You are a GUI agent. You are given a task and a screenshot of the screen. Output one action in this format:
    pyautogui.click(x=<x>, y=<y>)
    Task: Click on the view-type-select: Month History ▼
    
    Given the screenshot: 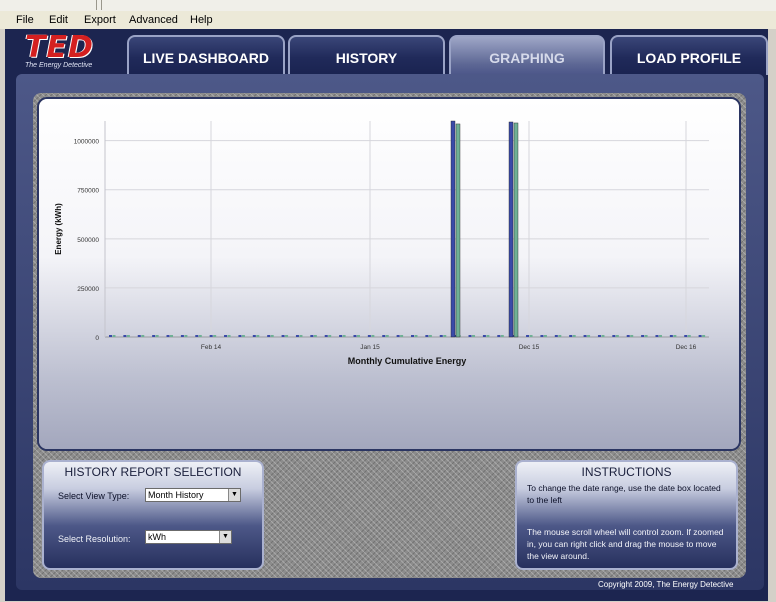 What is the action you would take?
    pyautogui.click(x=193, y=495)
    